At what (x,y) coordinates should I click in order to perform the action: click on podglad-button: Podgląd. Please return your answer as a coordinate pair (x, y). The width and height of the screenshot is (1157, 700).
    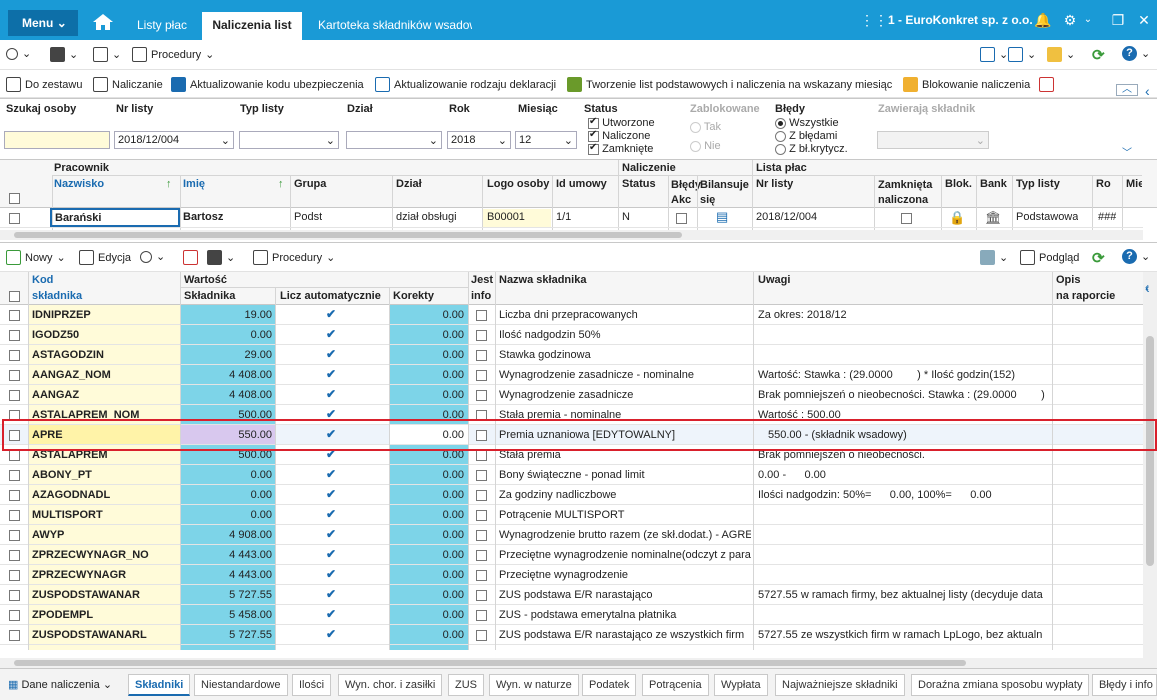
    Looking at the image, I should click on (1049, 257).